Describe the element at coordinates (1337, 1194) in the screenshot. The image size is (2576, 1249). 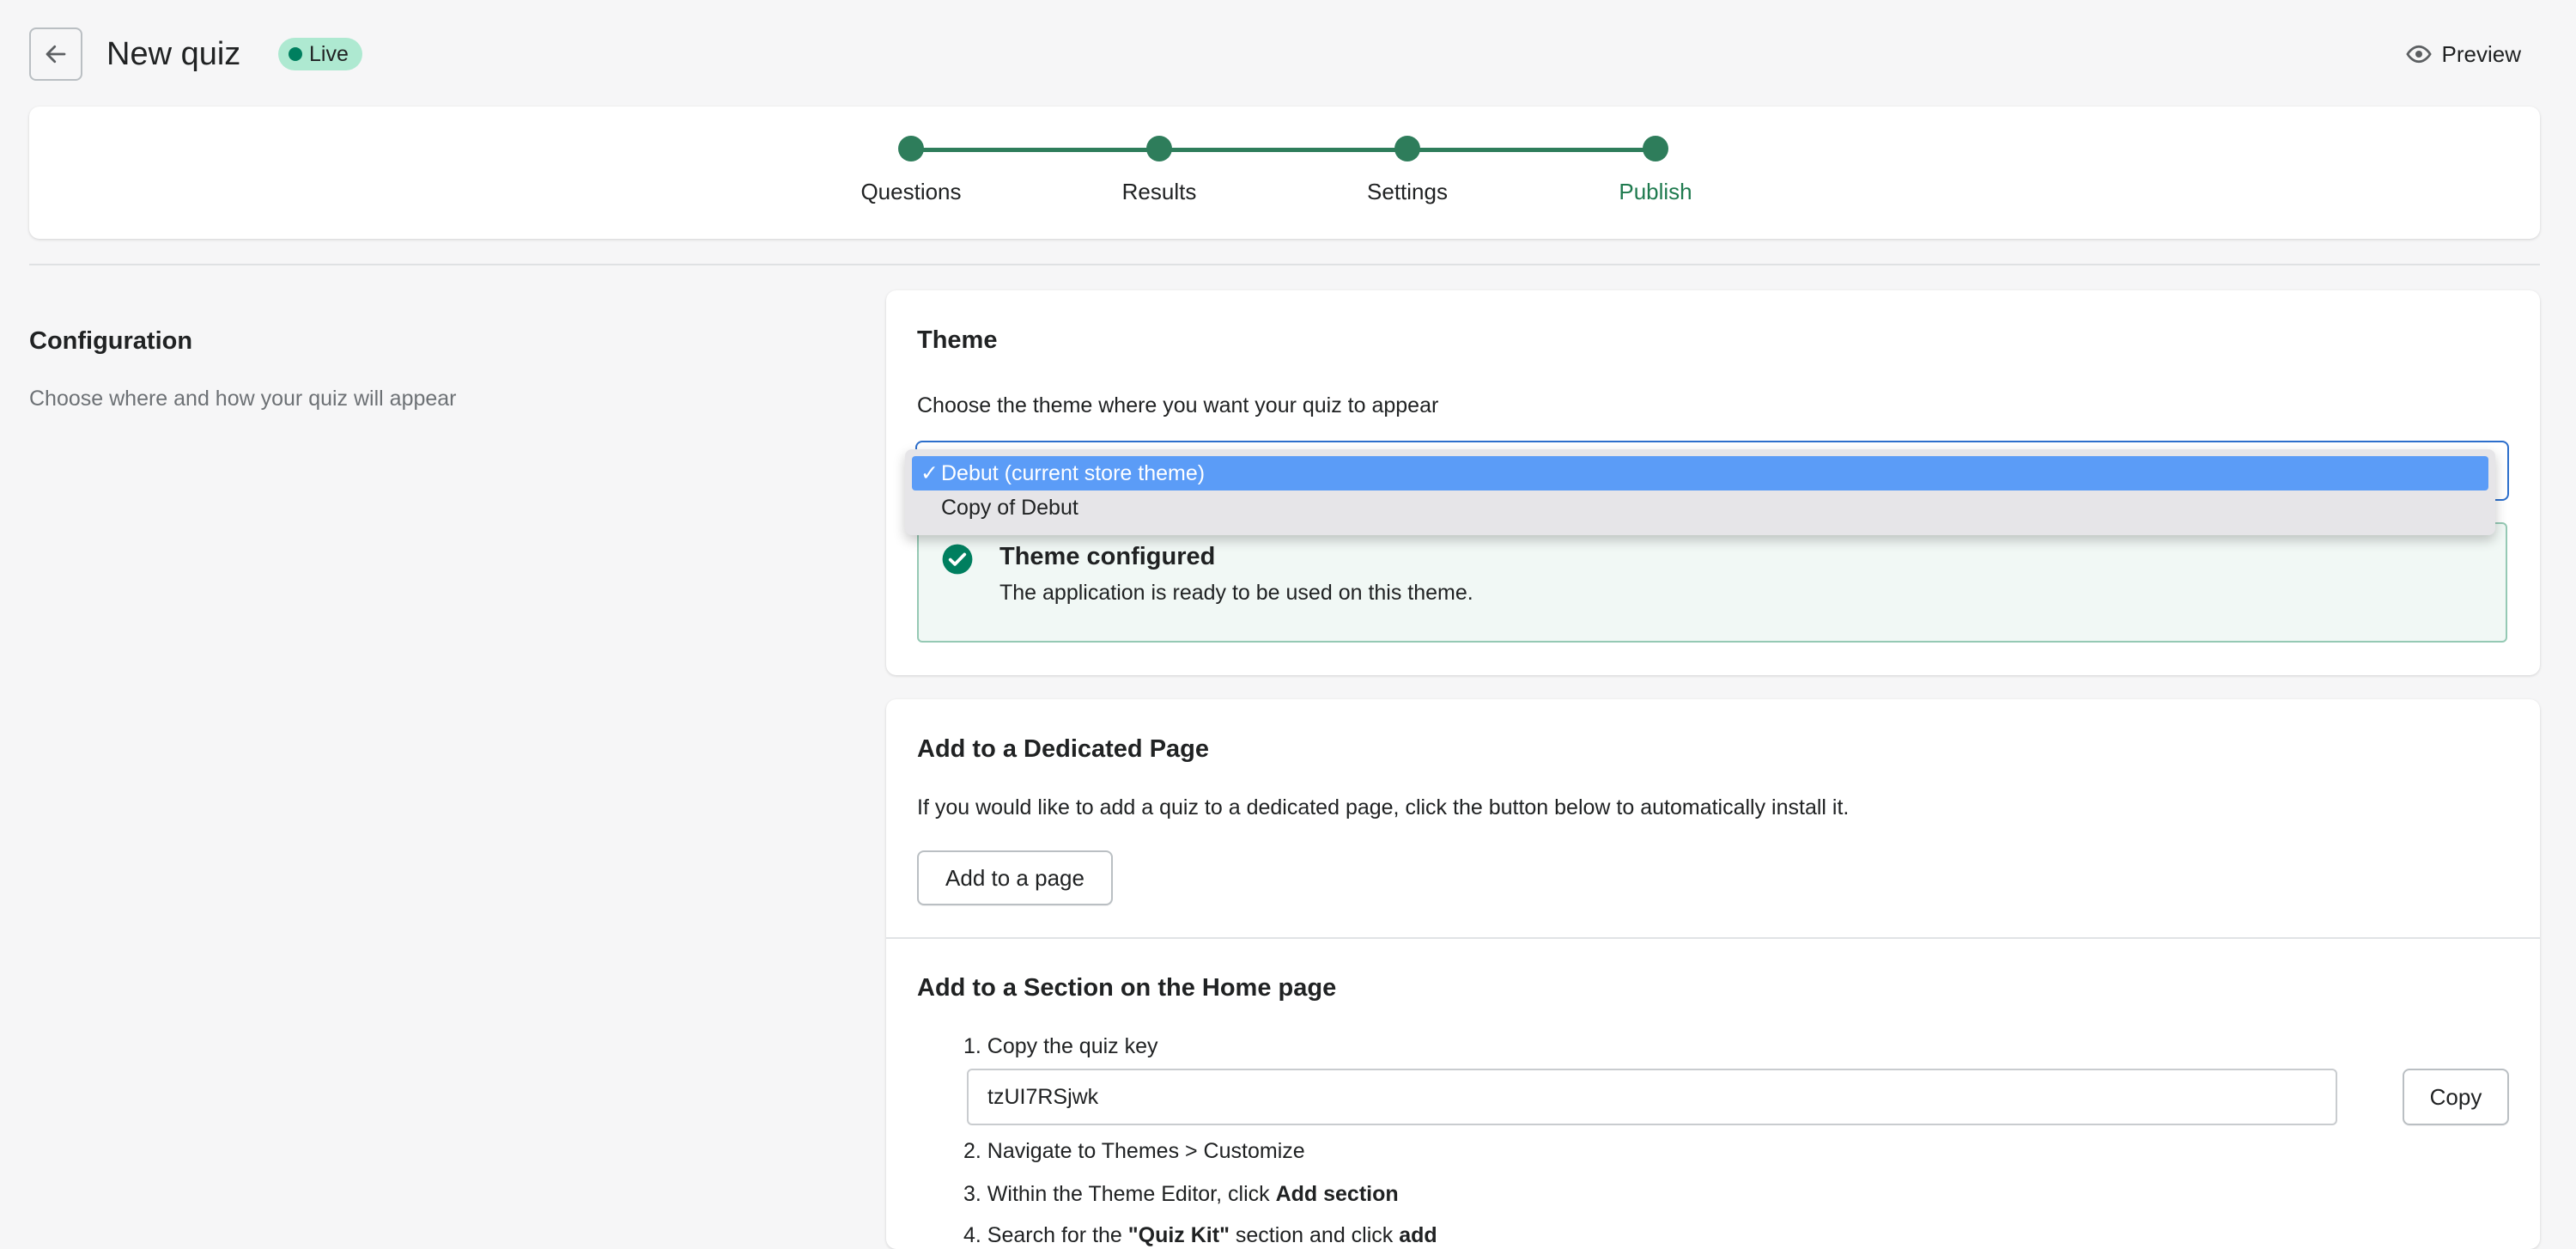
I see `step3-bold: Add section` at that location.